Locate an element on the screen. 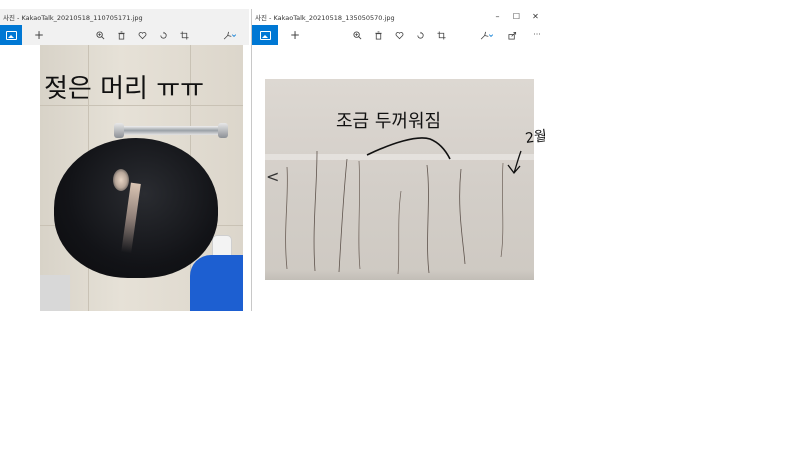  window-title: 사진 - KakaoTalk_20210518_110705171.jpg is located at coordinates (73, 18).